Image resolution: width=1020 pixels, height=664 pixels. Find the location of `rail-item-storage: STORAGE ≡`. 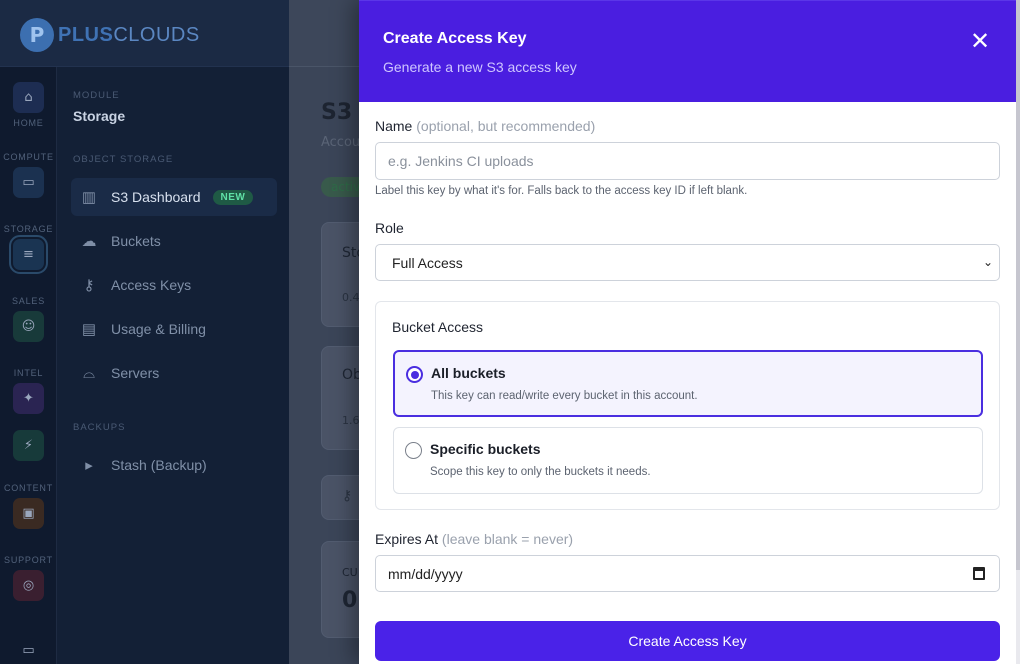

rail-item-storage: STORAGE ≡ is located at coordinates (28, 249).